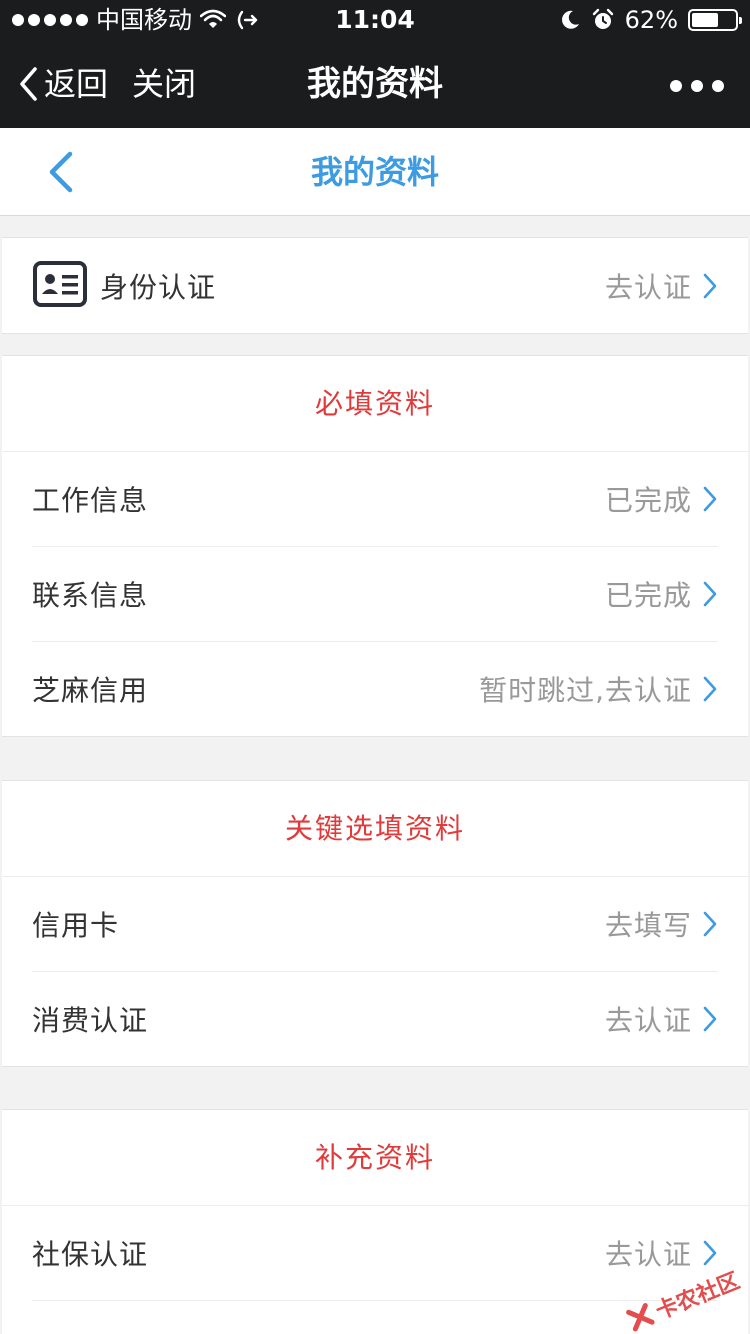 The height and width of the screenshot is (1334, 750). I want to click on list-item-contact-info: 联系信息 已完成, so click(375, 593).